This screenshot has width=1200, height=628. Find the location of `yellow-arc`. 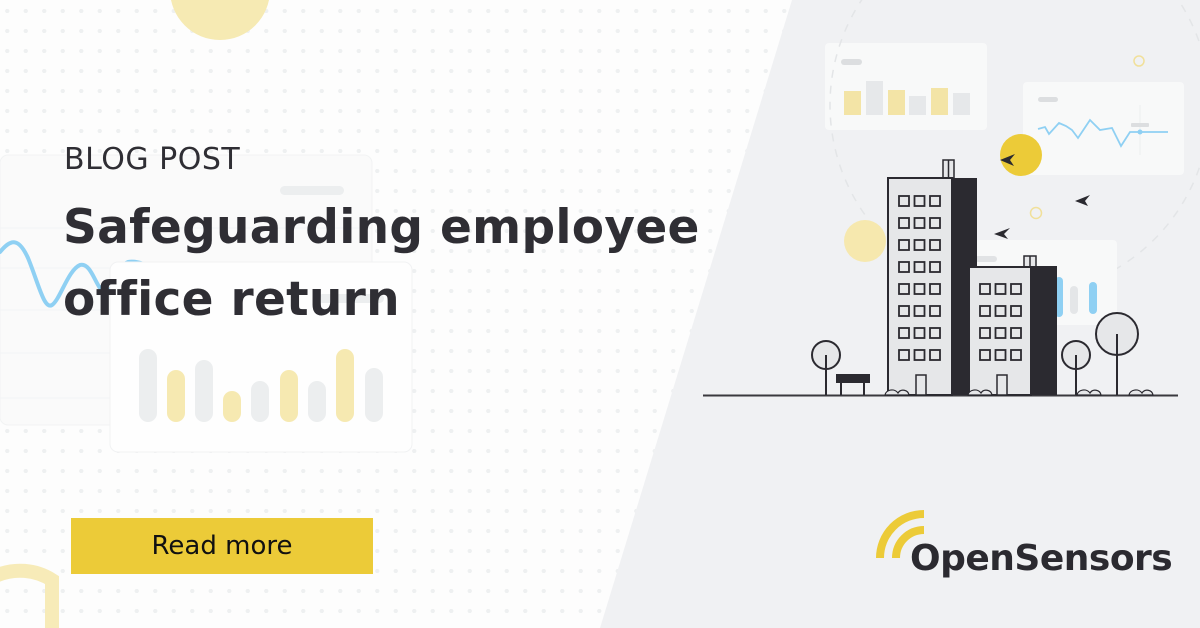

yellow-arc is located at coordinates (29, 595).